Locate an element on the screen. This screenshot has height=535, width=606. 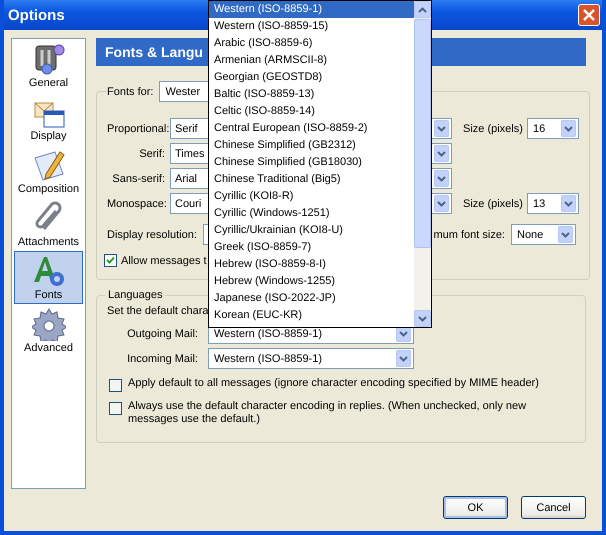
scroll-thumb is located at coordinates (422, 133).